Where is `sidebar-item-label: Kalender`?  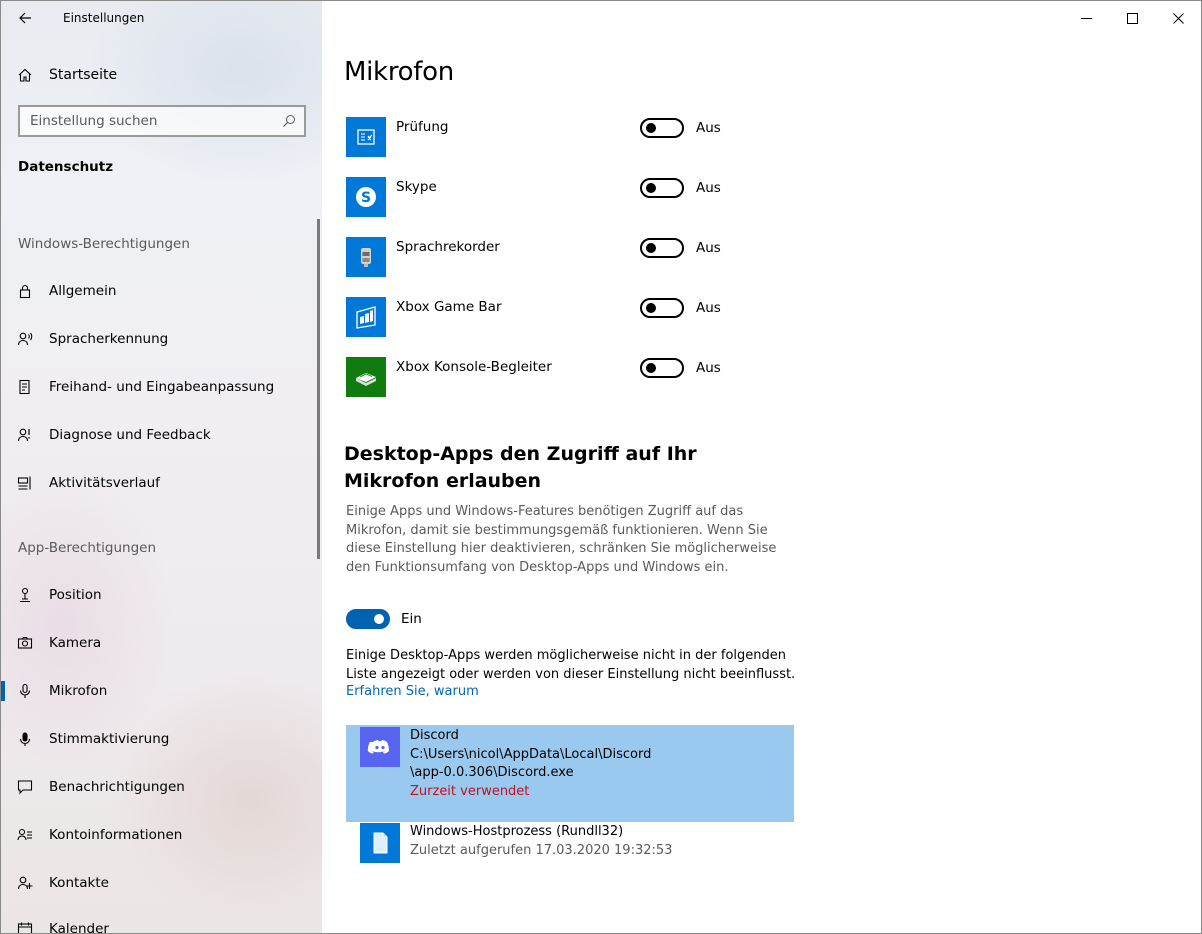
sidebar-item-label: Kalender is located at coordinates (79, 927).